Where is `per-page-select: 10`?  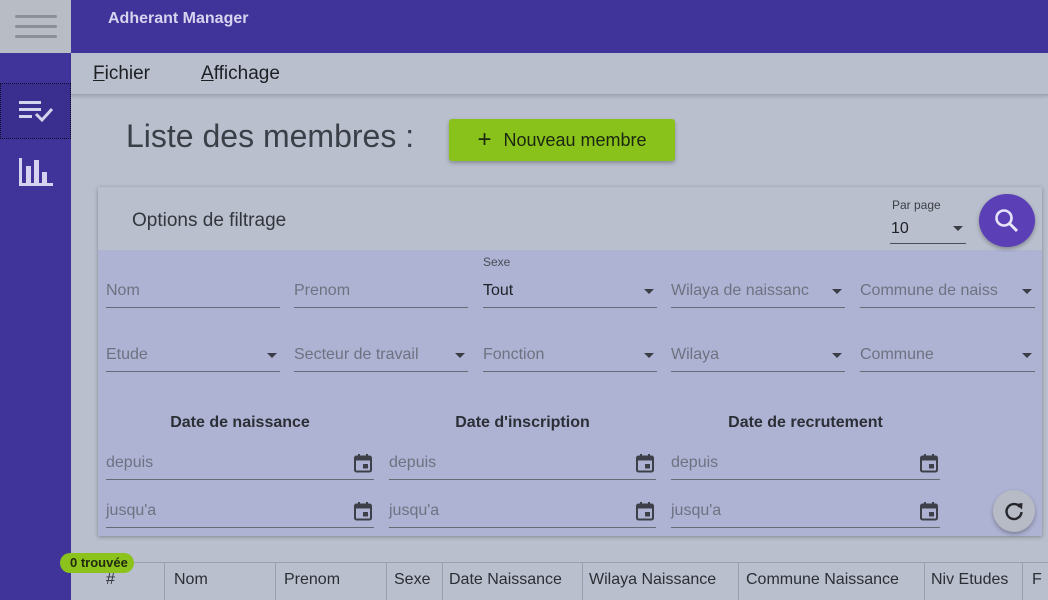
per-page-select: 10 is located at coordinates (928, 229).